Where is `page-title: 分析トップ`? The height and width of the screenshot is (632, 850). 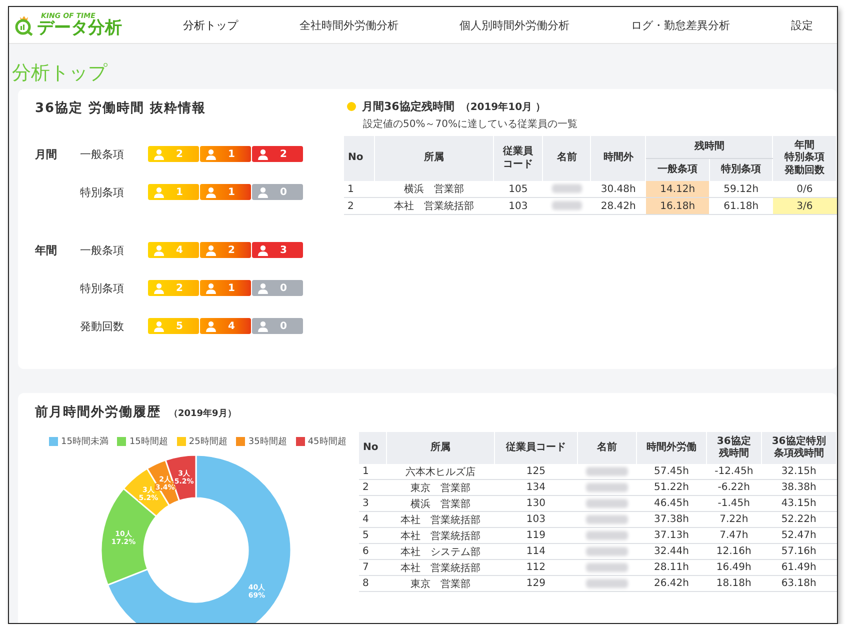
page-title: 分析トップ is located at coordinates (59, 73).